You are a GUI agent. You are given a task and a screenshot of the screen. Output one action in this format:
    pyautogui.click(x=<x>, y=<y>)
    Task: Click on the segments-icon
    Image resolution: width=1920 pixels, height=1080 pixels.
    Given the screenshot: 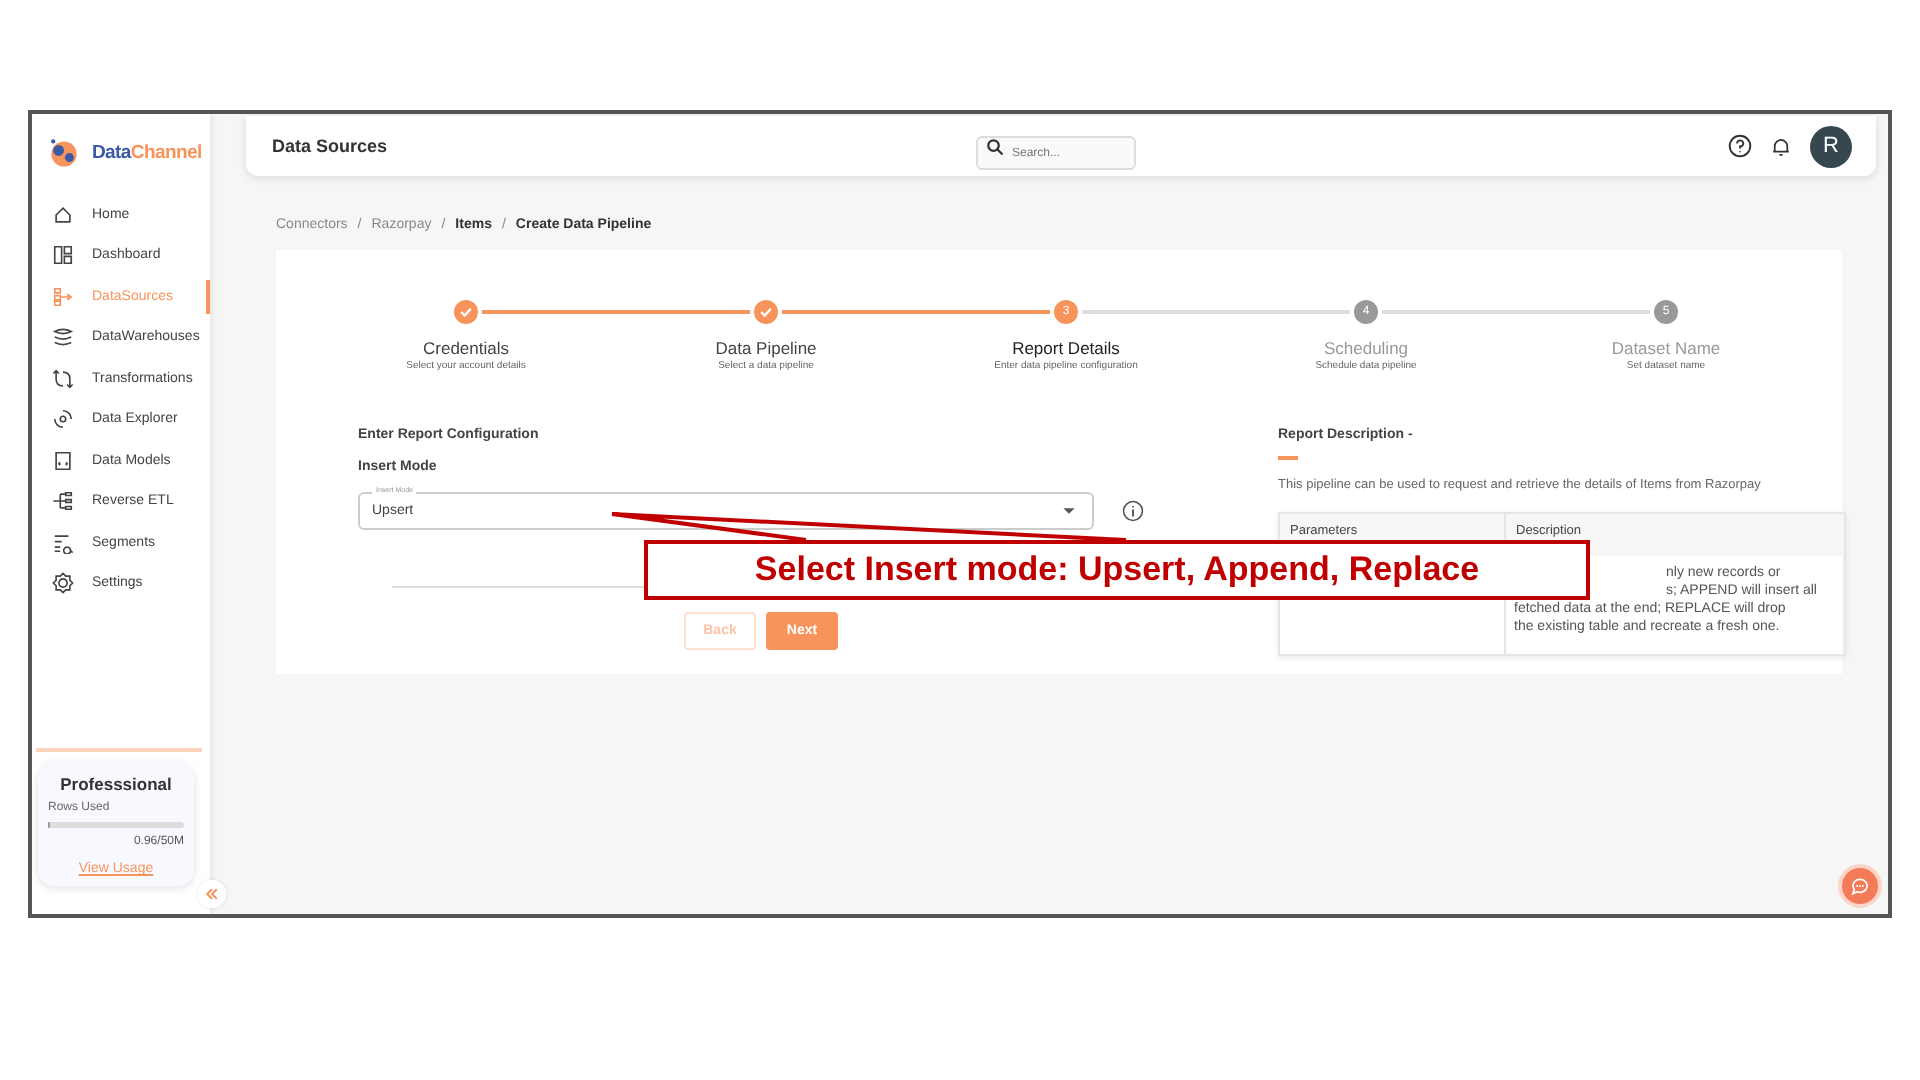 What is the action you would take?
    pyautogui.click(x=63, y=542)
    